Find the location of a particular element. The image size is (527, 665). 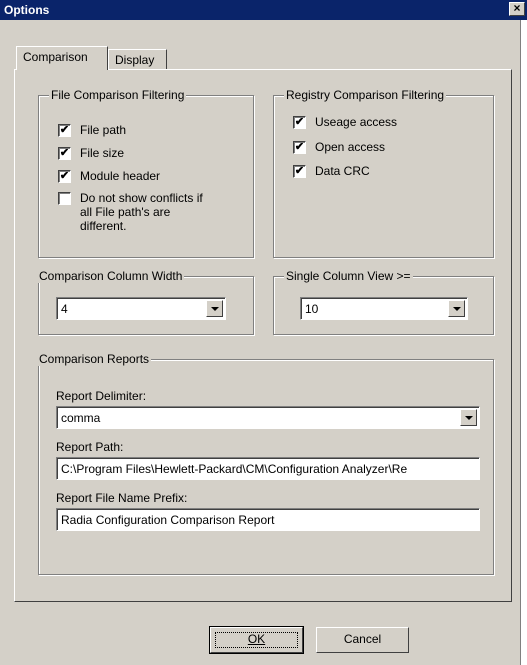

single-column-combo: 10 is located at coordinates (384, 308).